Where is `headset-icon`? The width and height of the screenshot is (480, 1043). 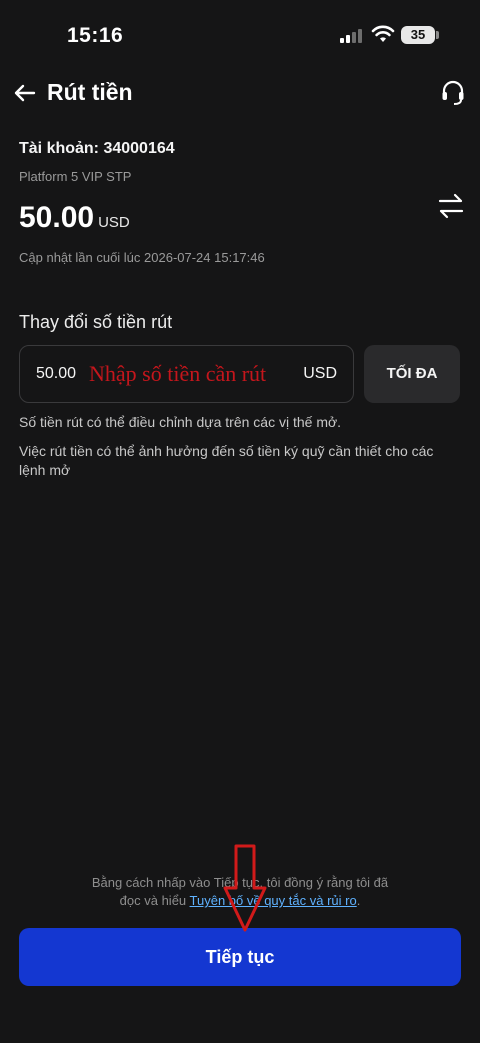
headset-icon is located at coordinates (453, 93).